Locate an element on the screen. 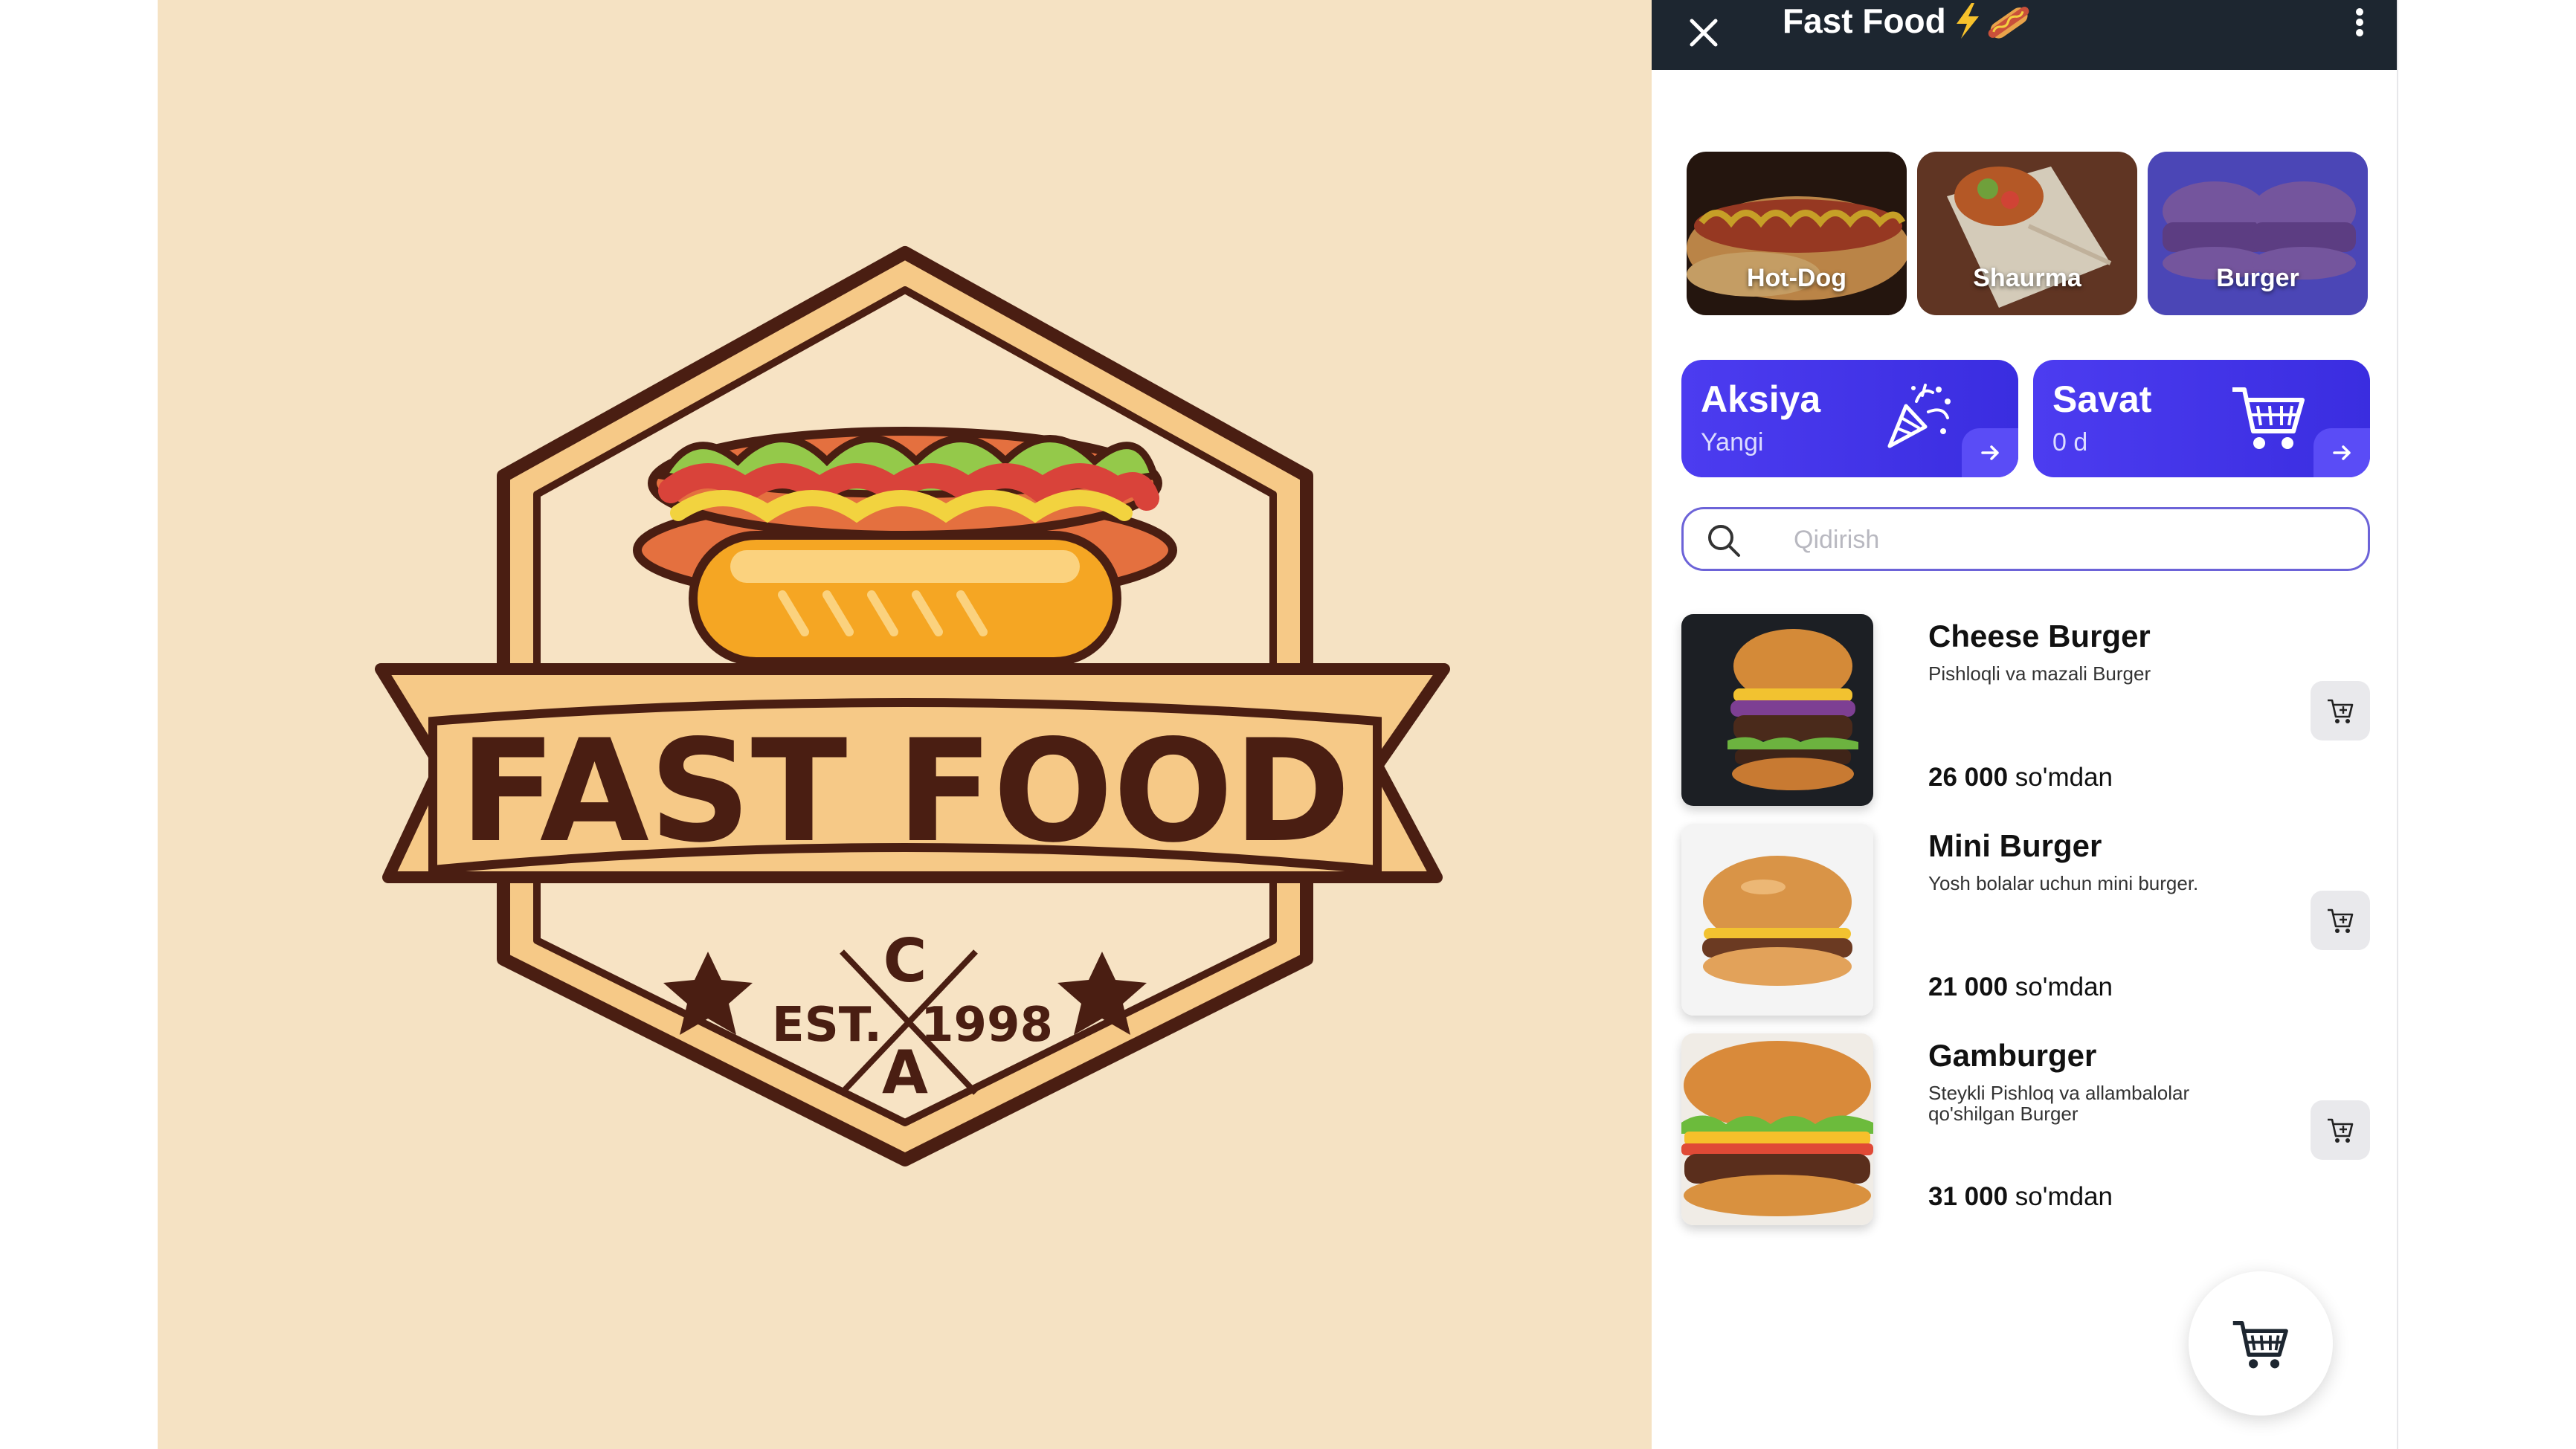 Image resolution: width=2576 pixels, height=1449 pixels. product-description: Pishloqli va mazali Burger is located at coordinates (2039, 673).